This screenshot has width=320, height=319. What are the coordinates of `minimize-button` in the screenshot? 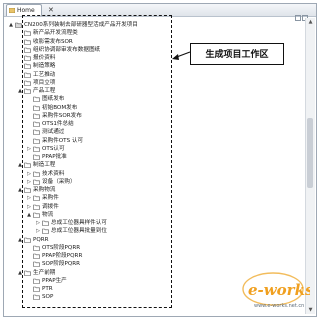 It's located at (298, 18).